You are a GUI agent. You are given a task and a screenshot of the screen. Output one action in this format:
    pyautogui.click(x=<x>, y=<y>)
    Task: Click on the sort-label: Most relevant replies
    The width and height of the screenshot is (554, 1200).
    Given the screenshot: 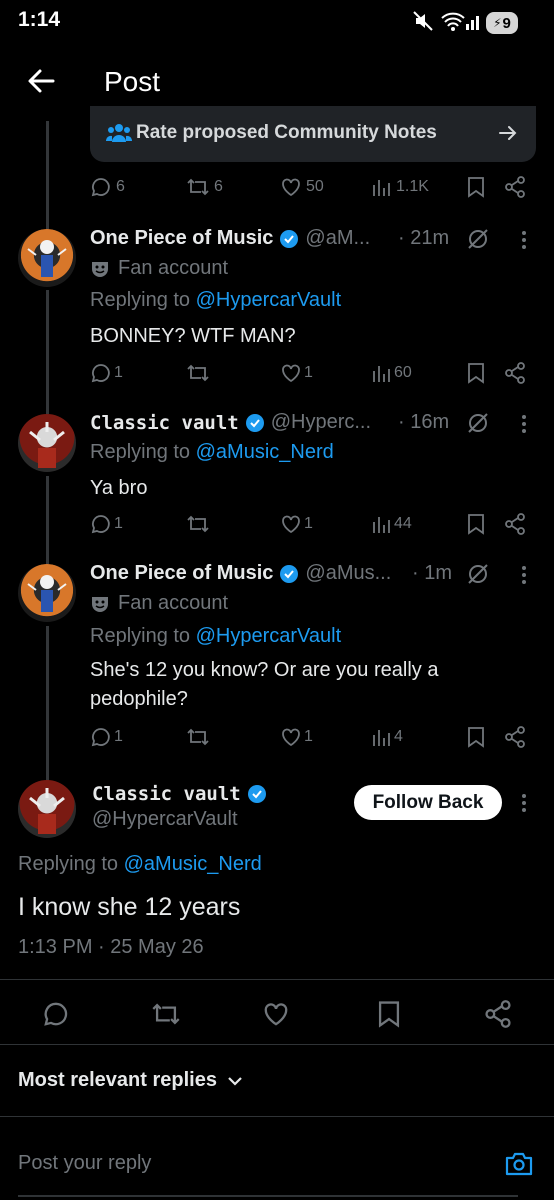 What is the action you would take?
    pyautogui.click(x=117, y=1080)
    